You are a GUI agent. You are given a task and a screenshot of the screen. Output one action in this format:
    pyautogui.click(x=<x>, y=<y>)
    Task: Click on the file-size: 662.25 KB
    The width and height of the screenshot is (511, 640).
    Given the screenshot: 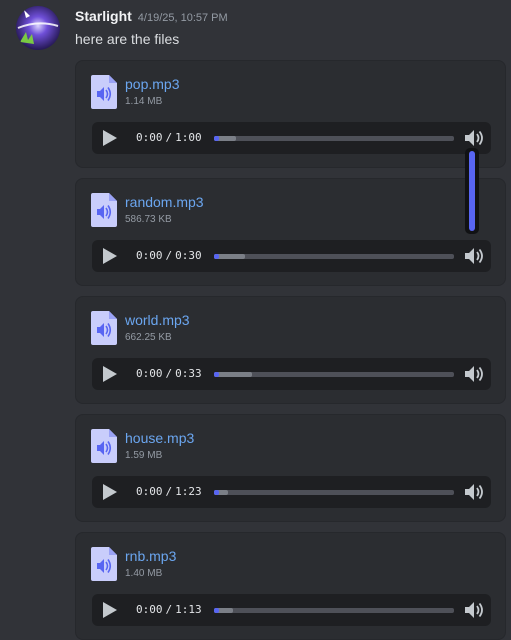 What is the action you would take?
    pyautogui.click(x=148, y=337)
    